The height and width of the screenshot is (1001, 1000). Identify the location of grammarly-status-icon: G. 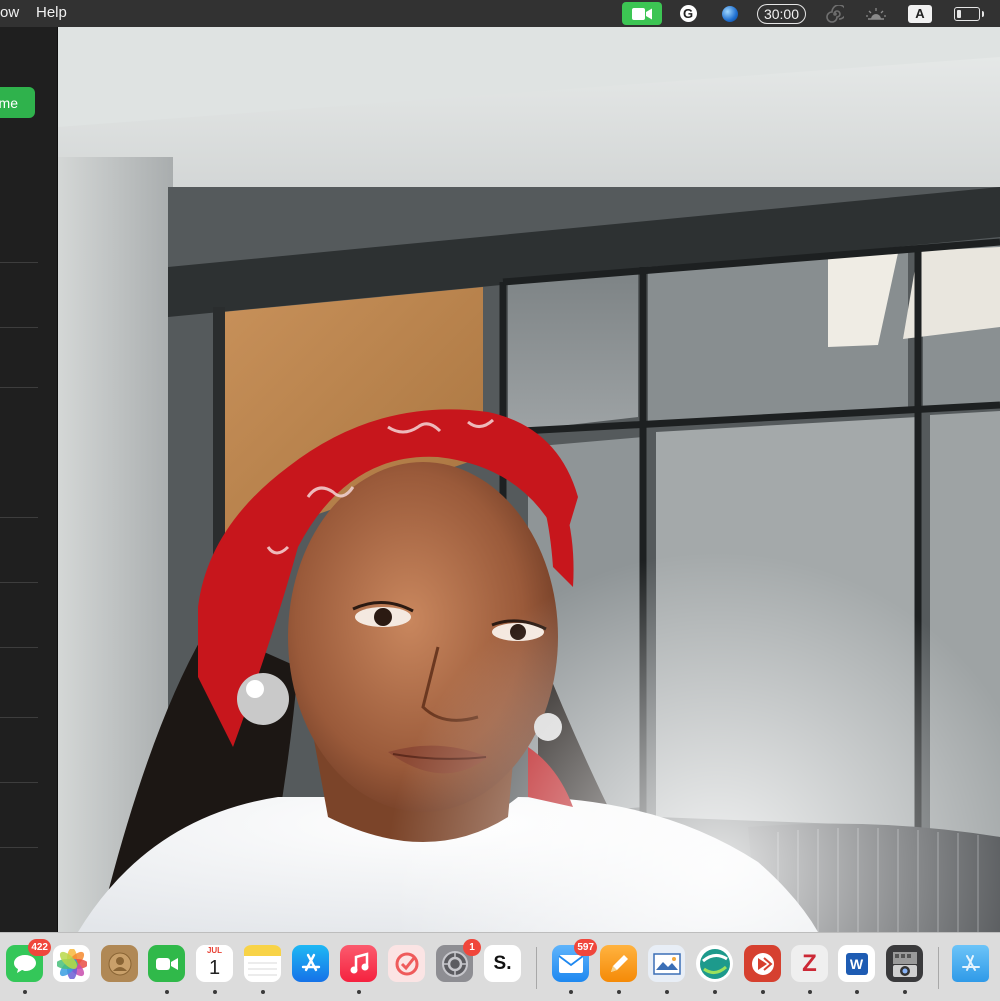
(688, 13).